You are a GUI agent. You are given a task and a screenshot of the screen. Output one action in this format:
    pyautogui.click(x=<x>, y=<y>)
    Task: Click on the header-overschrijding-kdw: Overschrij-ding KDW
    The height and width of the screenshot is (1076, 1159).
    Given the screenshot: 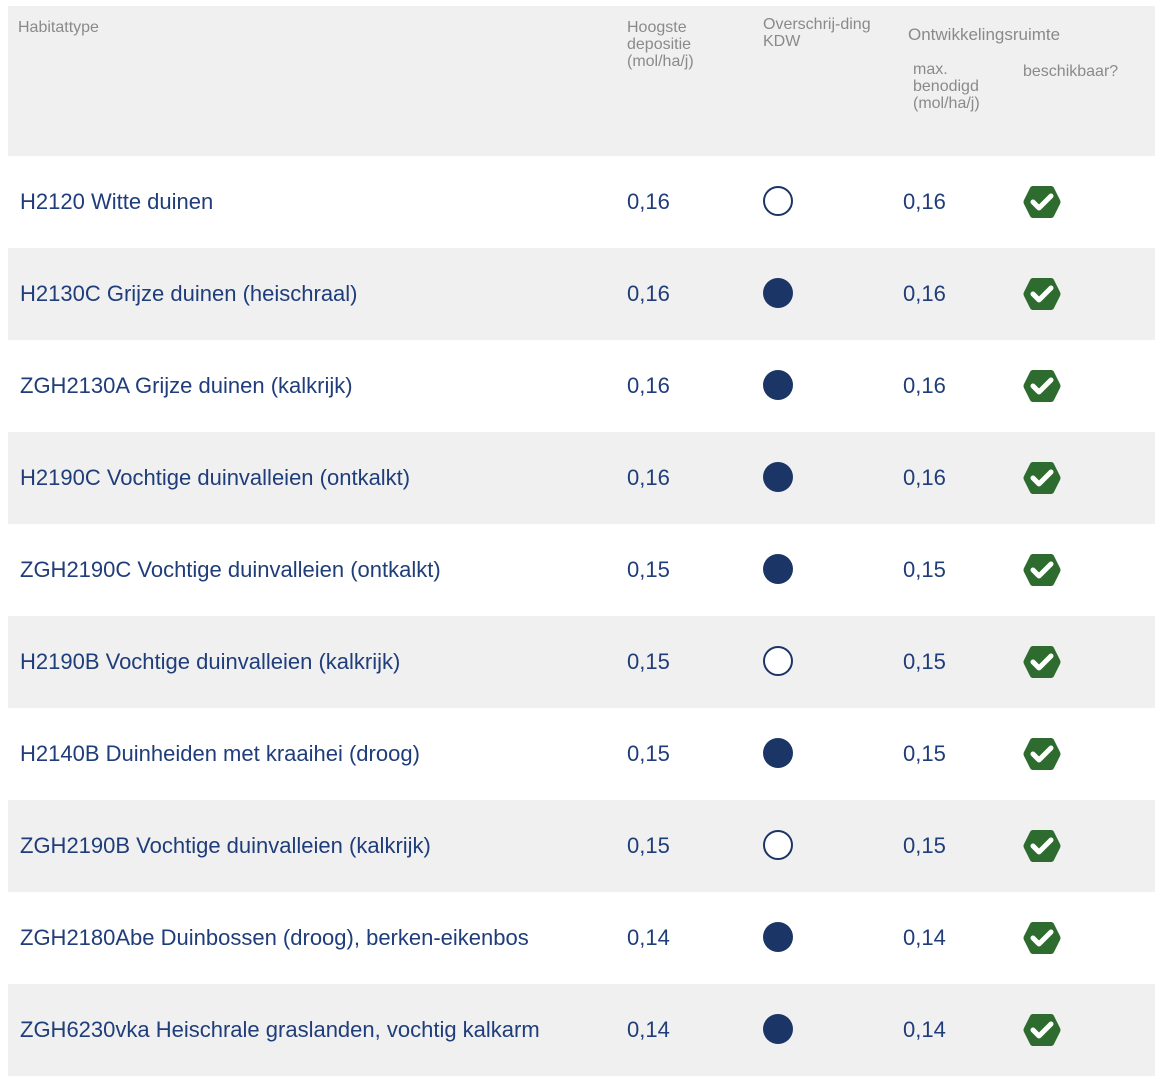 What is the action you would take?
    pyautogui.click(x=818, y=33)
    